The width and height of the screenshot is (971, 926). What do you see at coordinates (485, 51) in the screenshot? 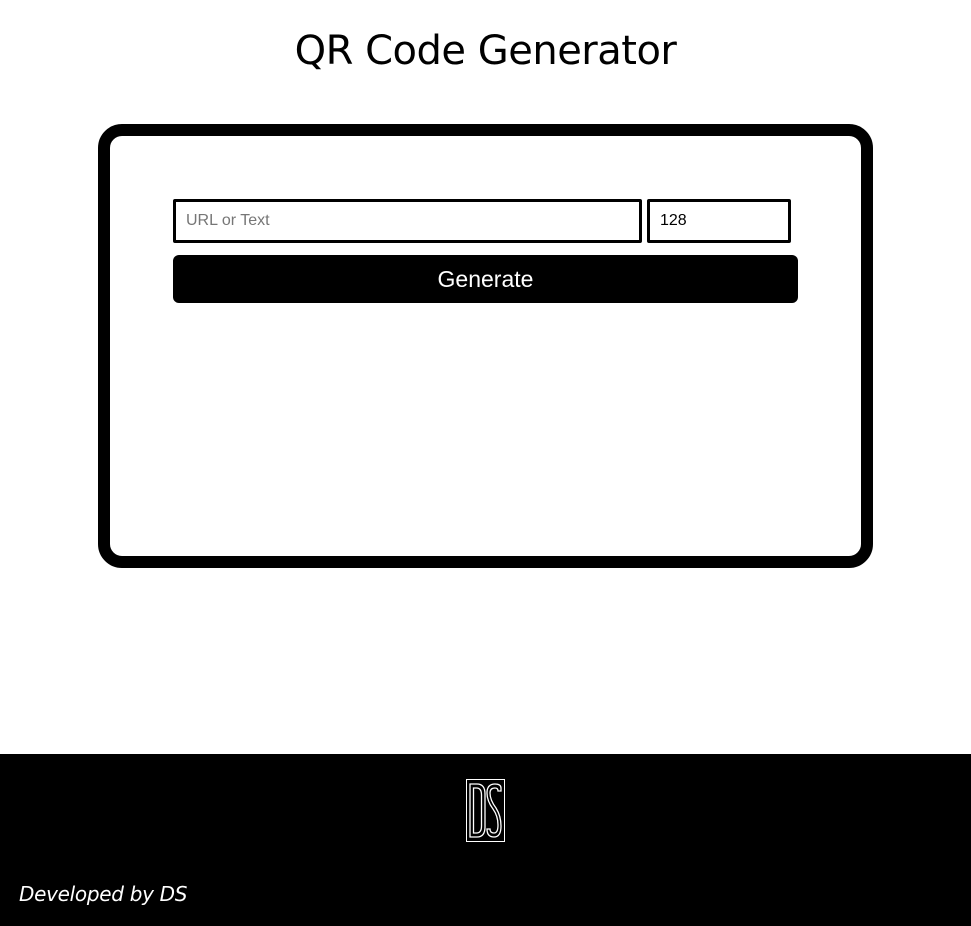
I see `page-title: QR Code Generator` at bounding box center [485, 51].